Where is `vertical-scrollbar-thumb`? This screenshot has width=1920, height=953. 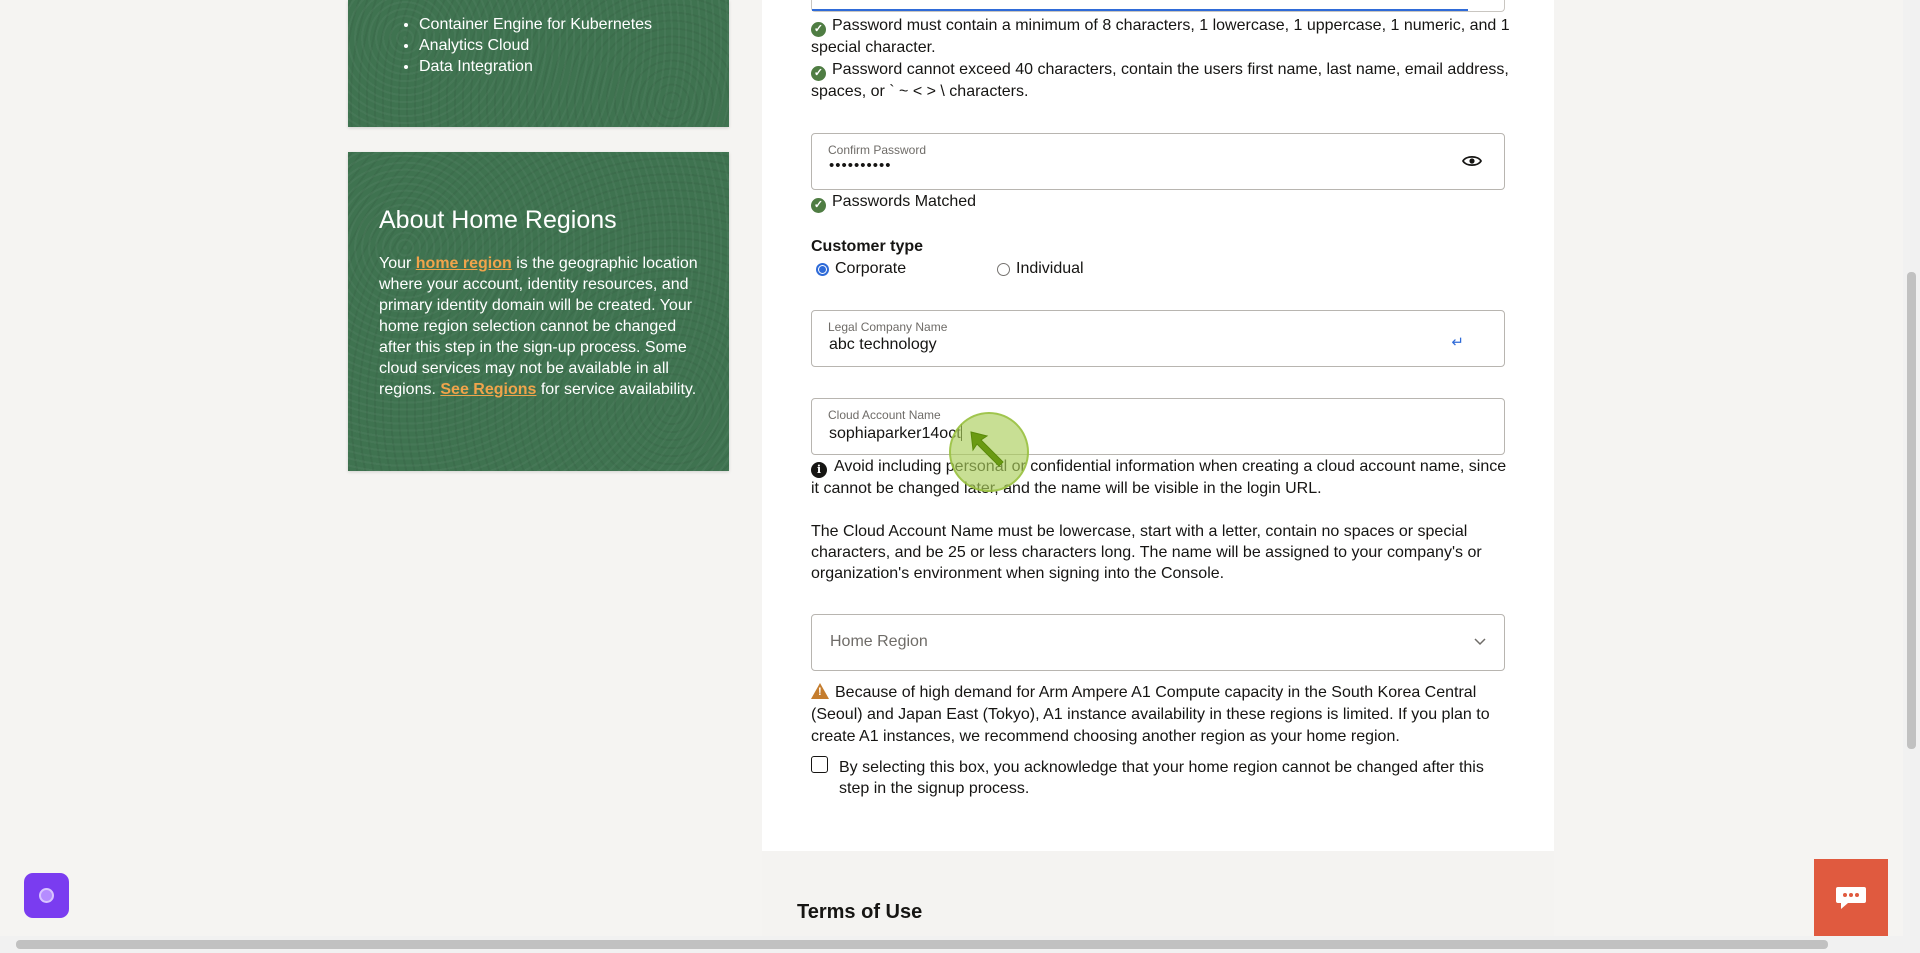 vertical-scrollbar-thumb is located at coordinates (1911, 510).